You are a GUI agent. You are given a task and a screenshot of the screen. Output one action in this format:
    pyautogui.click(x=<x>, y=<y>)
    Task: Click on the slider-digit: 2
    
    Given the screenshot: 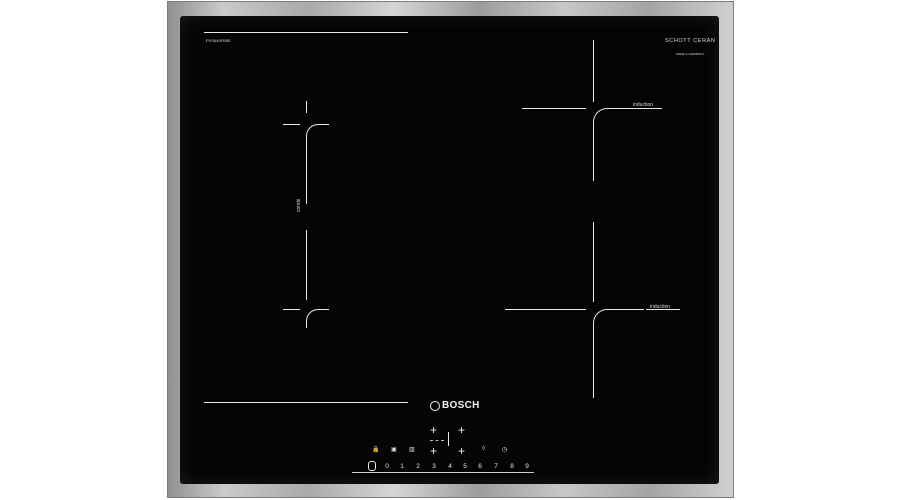 What is the action you would take?
    pyautogui.click(x=418, y=466)
    